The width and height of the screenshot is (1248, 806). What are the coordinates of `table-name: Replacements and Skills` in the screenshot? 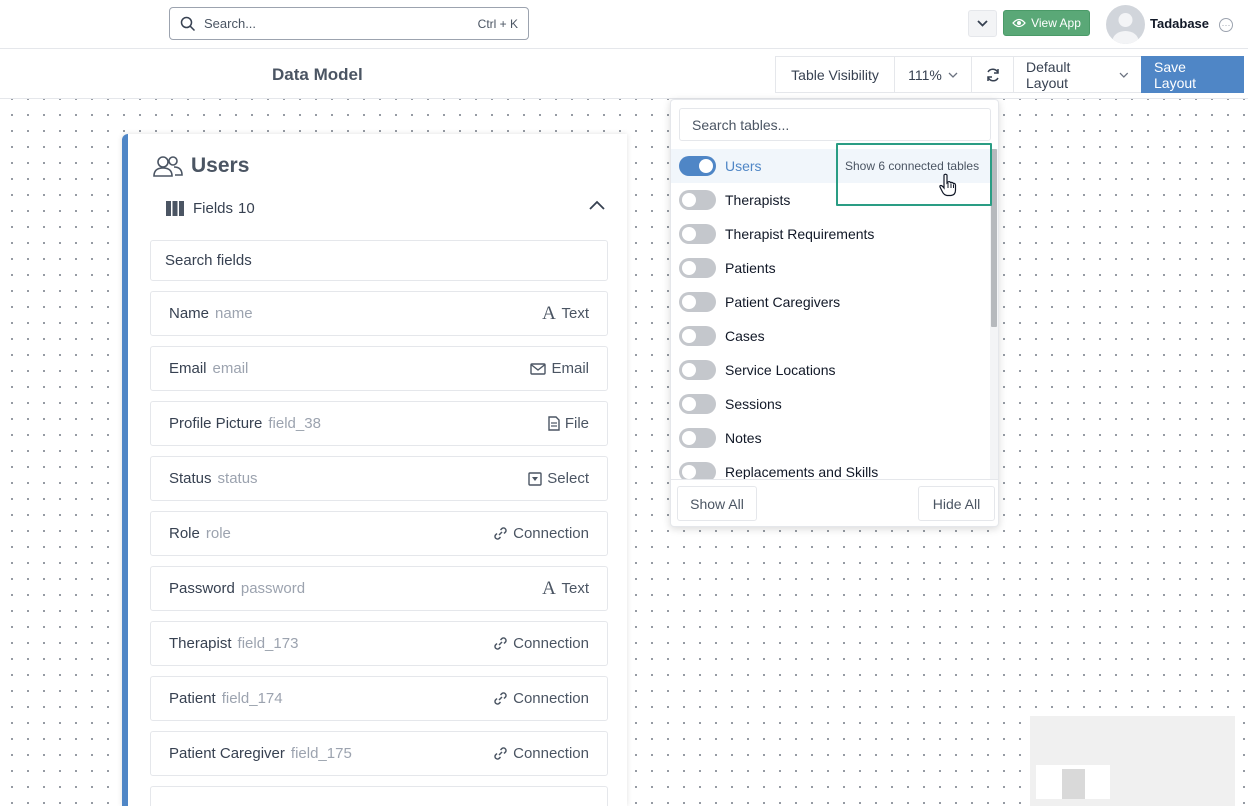 It's located at (802, 471).